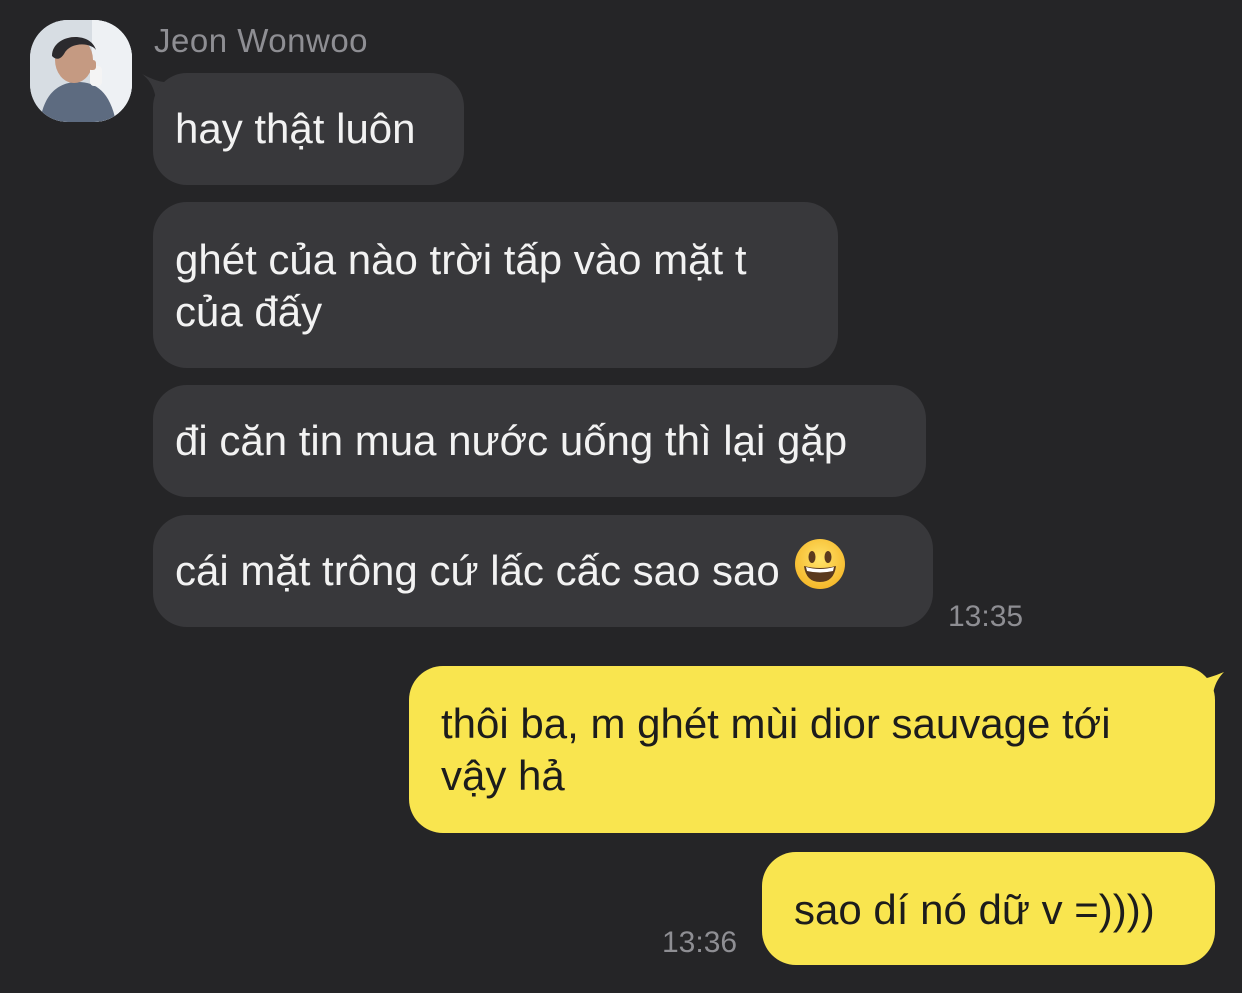 Image resolution: width=1242 pixels, height=993 pixels. Describe the element at coordinates (249, 311) in the screenshot. I see `message-text-line: của đấy` at that location.